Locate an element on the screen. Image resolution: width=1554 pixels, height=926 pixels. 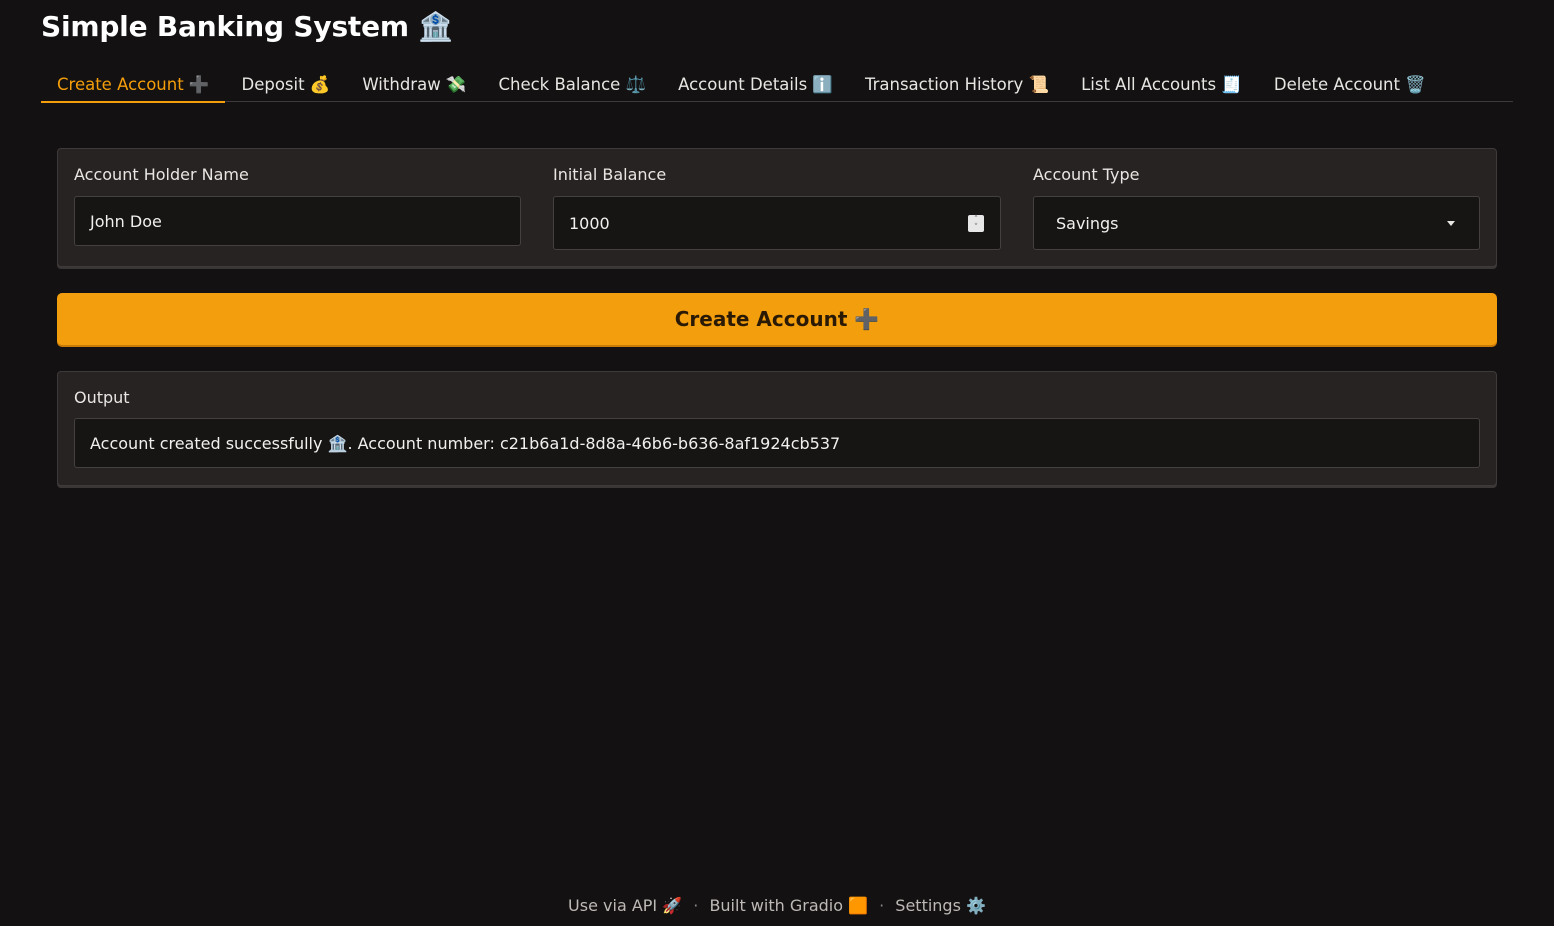
tab-list-all-accounts: List All Accounts 🧾 is located at coordinates (1161, 86).